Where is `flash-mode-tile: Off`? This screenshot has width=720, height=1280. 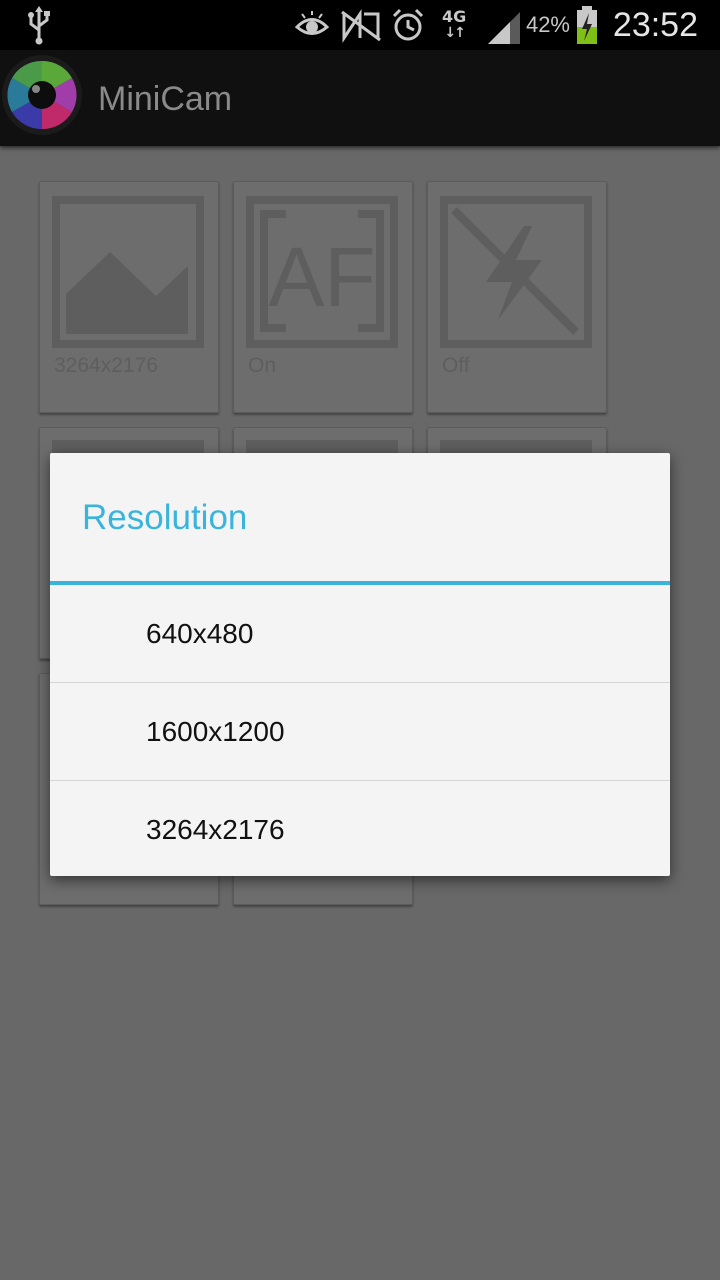 flash-mode-tile: Off is located at coordinates (517, 297).